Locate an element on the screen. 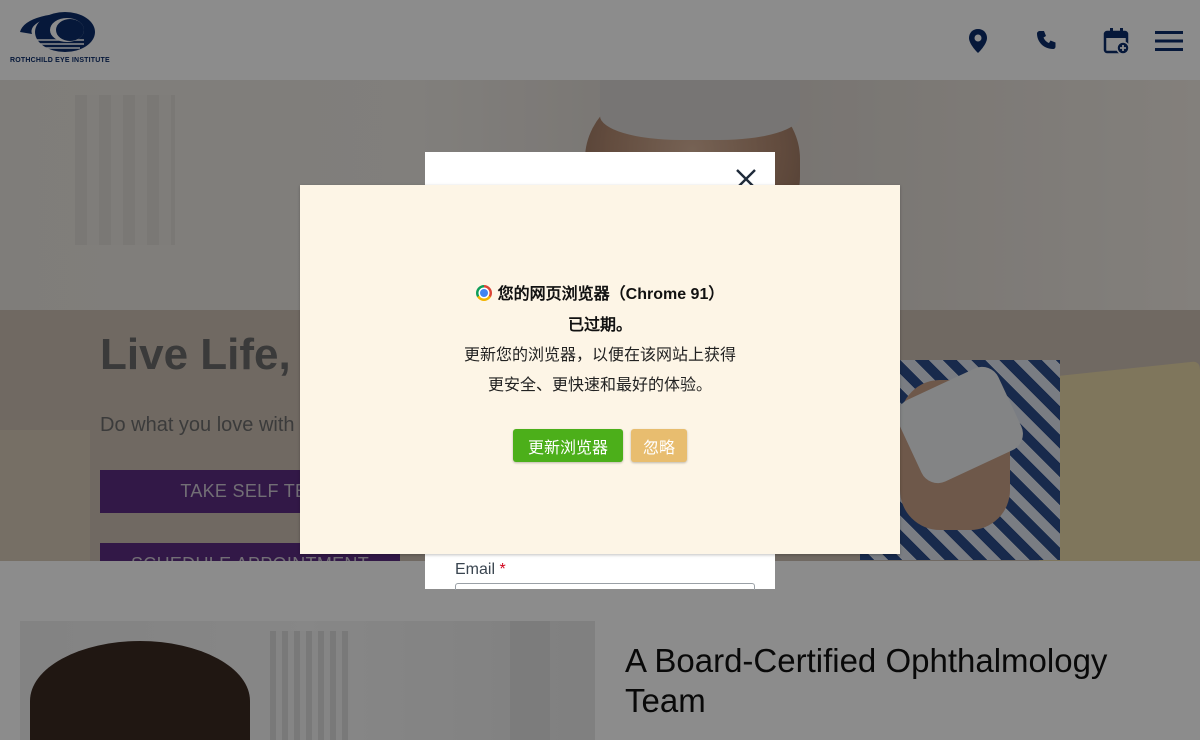  email-label-text: Email is located at coordinates (475, 569).